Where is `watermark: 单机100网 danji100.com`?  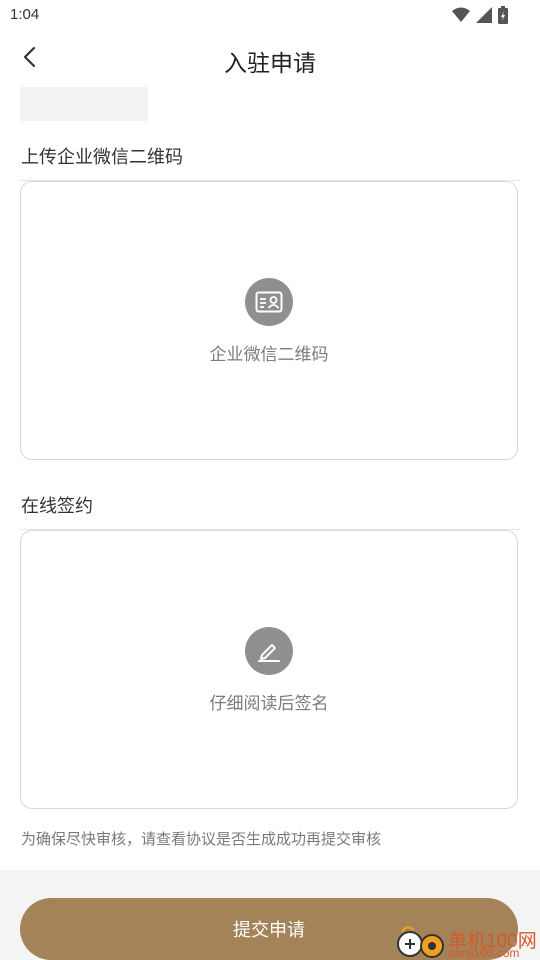 watermark: 单机100网 danji100.com is located at coordinates (465, 936).